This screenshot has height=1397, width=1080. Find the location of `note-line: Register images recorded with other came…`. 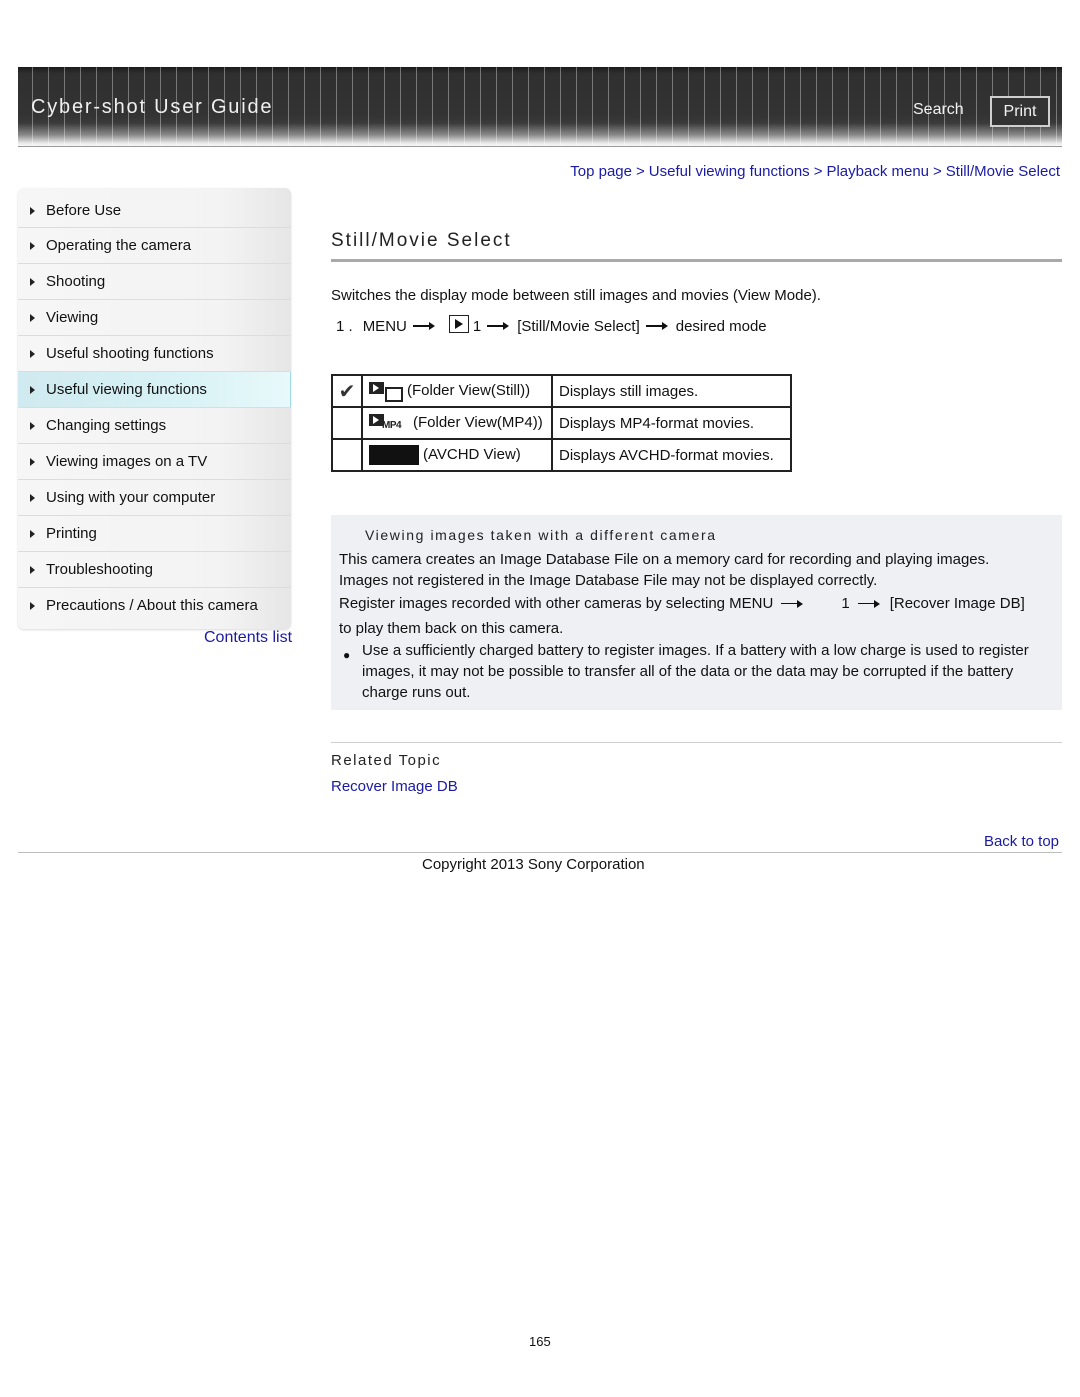

note-line: Register images recorded with other came… is located at coordinates (682, 603).